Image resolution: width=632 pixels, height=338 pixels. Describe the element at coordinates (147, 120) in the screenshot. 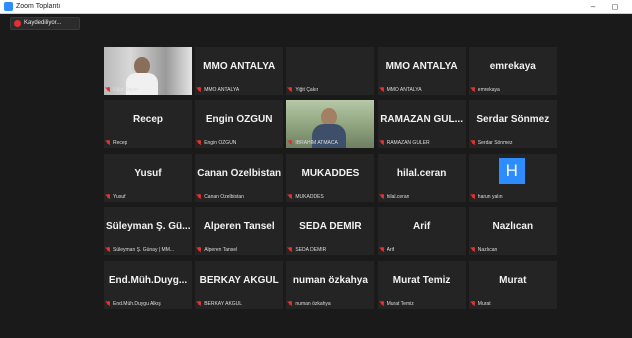

I see `participant-display-name: Recep` at that location.